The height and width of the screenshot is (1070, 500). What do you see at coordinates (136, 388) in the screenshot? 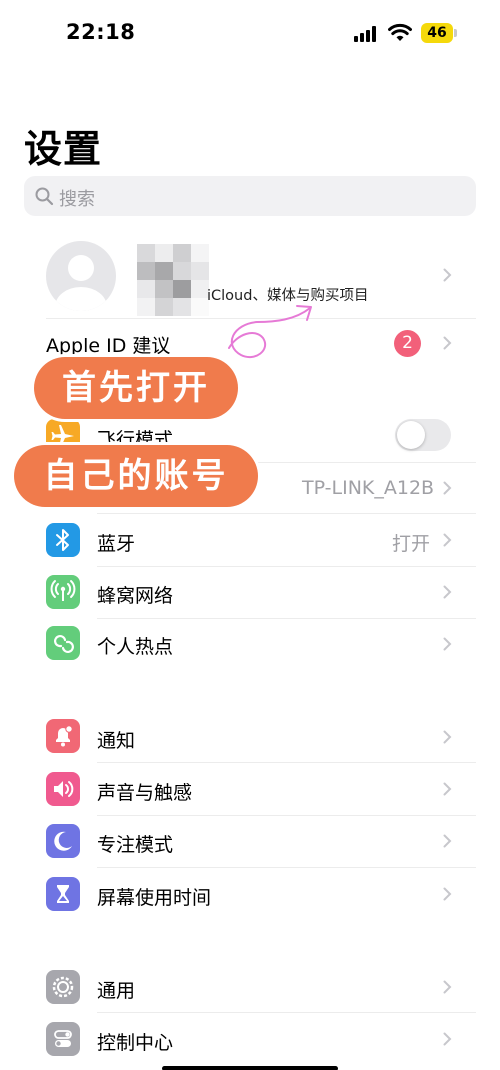
I see `annotation-sticker-1: 首先打开` at bounding box center [136, 388].